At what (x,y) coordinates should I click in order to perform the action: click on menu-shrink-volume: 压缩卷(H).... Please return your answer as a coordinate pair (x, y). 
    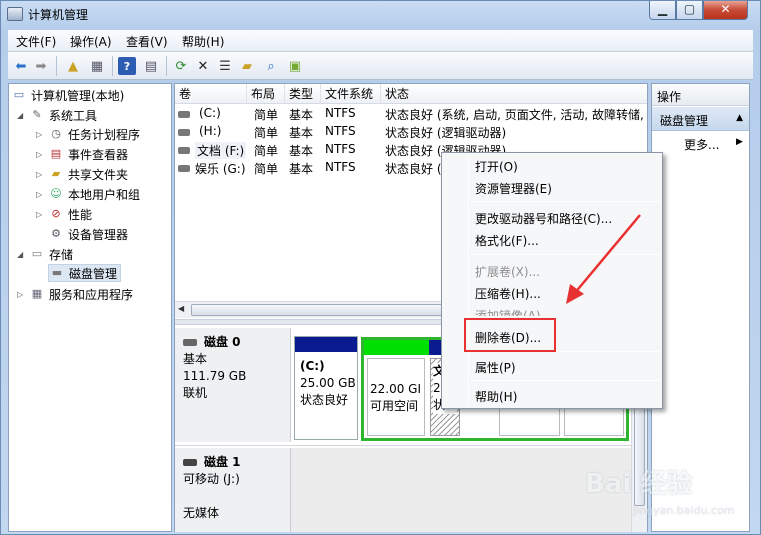
    Looking at the image, I should click on (508, 293).